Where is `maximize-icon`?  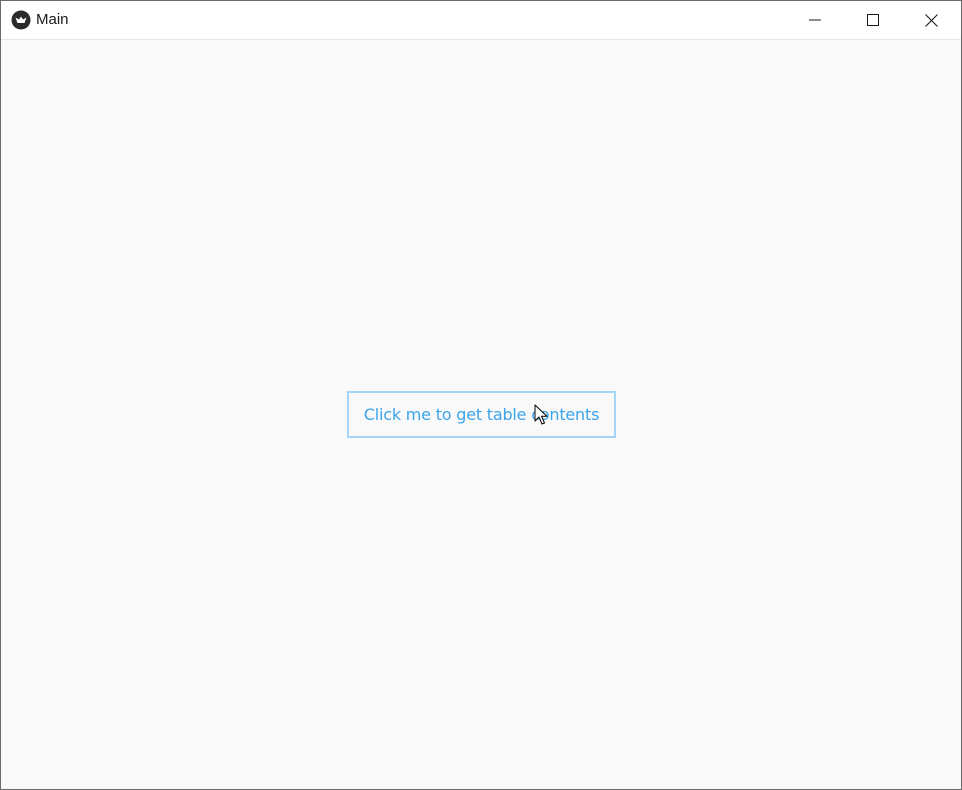
maximize-icon is located at coordinates (873, 20).